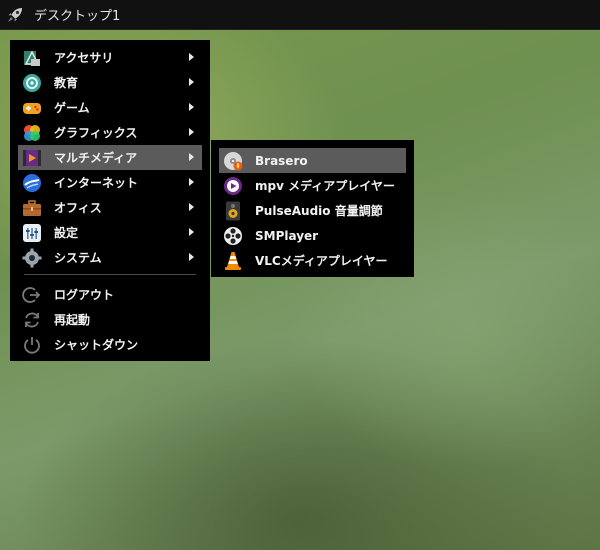 The height and width of the screenshot is (550, 600). Describe the element at coordinates (325, 186) in the screenshot. I see `submenu-item-label: mpv メディアプレイヤー` at that location.